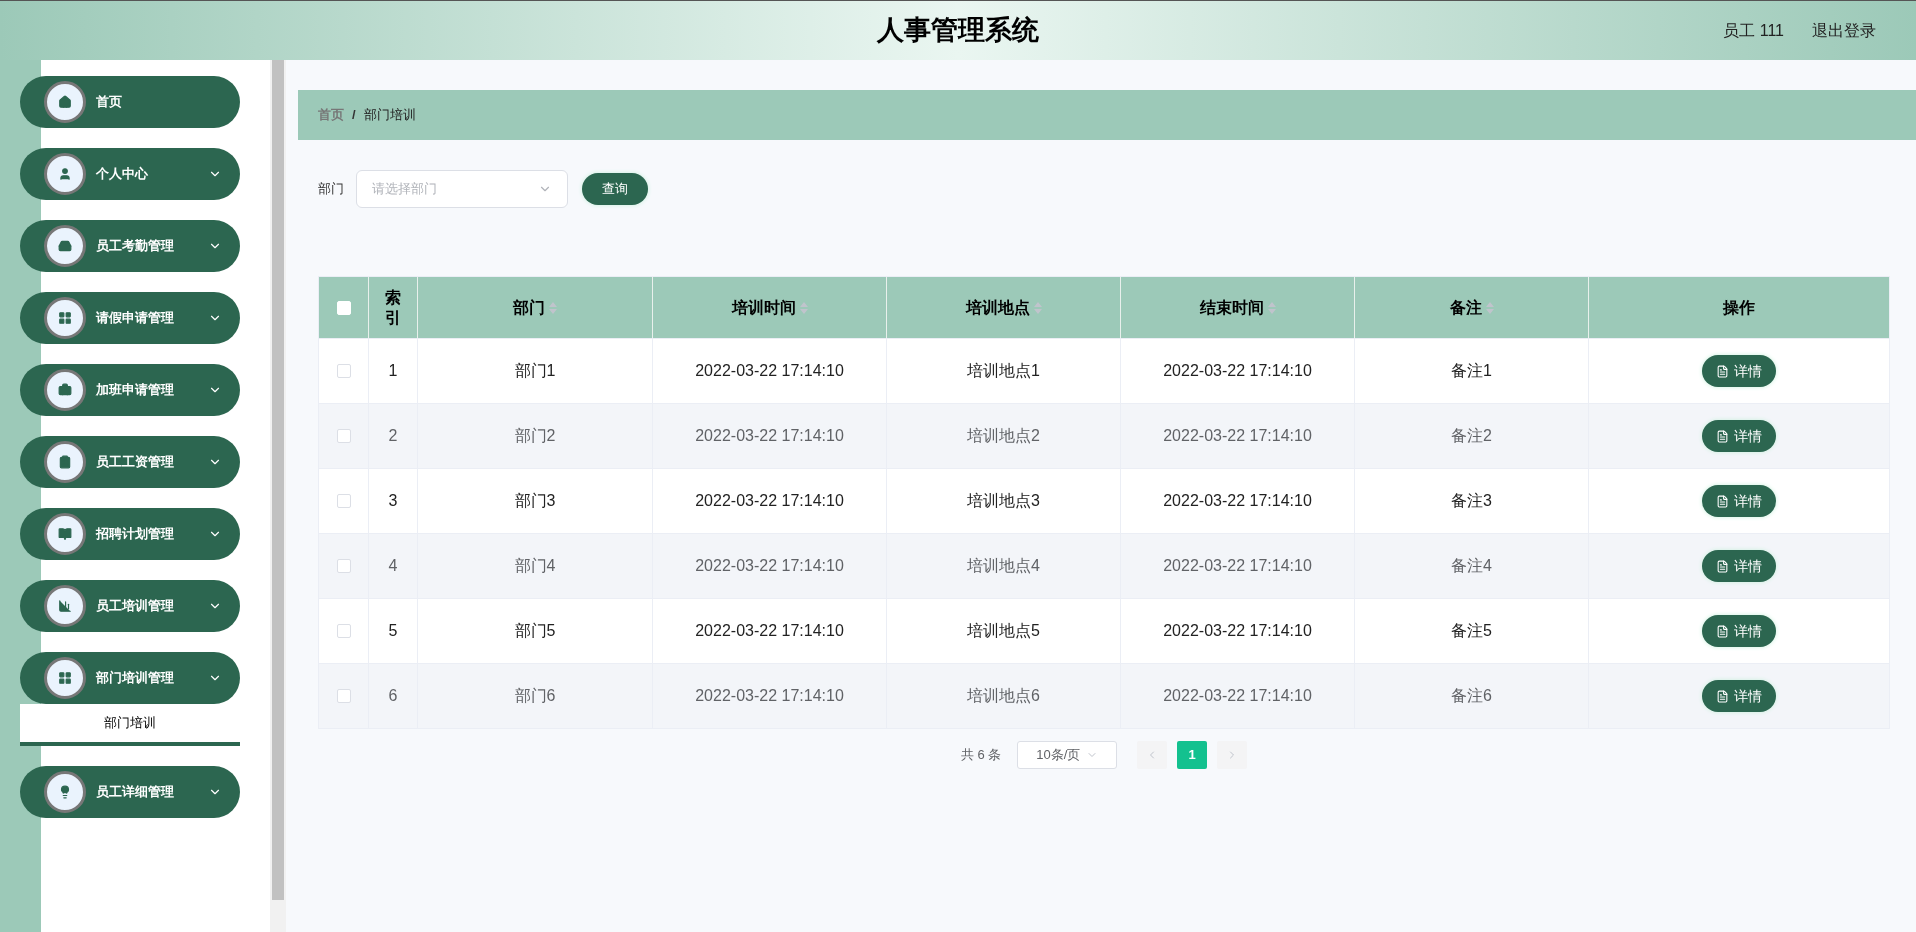 The image size is (1916, 932). What do you see at coordinates (130, 246) in the screenshot?
I see `menu-item: 员工考勤管理` at bounding box center [130, 246].